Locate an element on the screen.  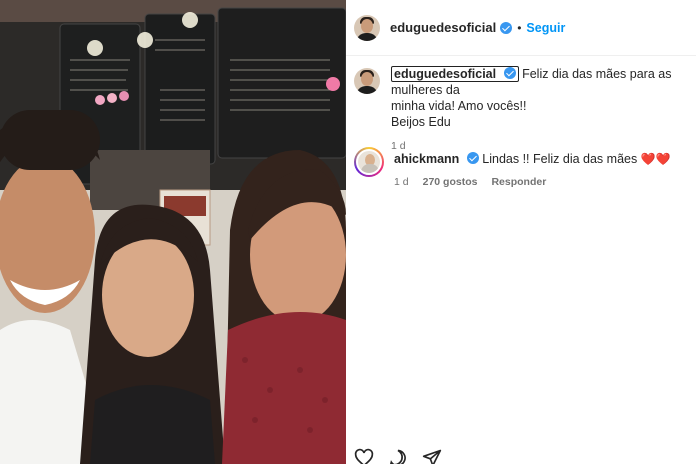
author-avatar is located at coordinates (367, 27).